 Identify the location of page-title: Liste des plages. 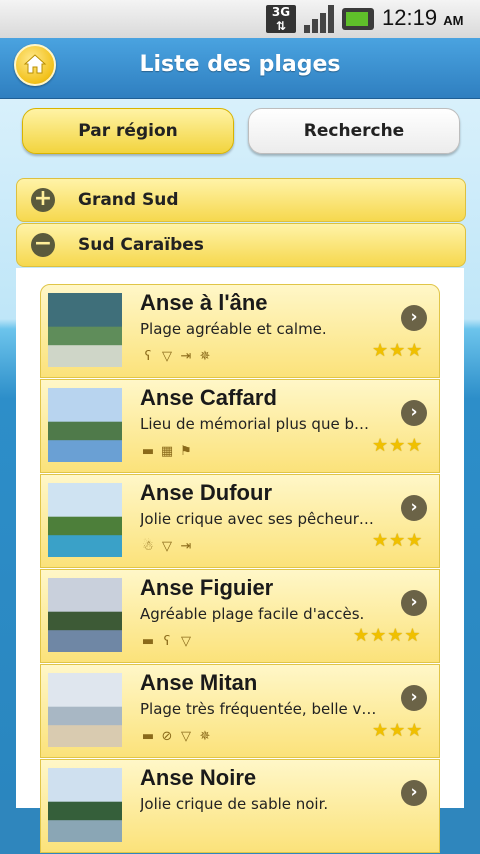
(240, 64).